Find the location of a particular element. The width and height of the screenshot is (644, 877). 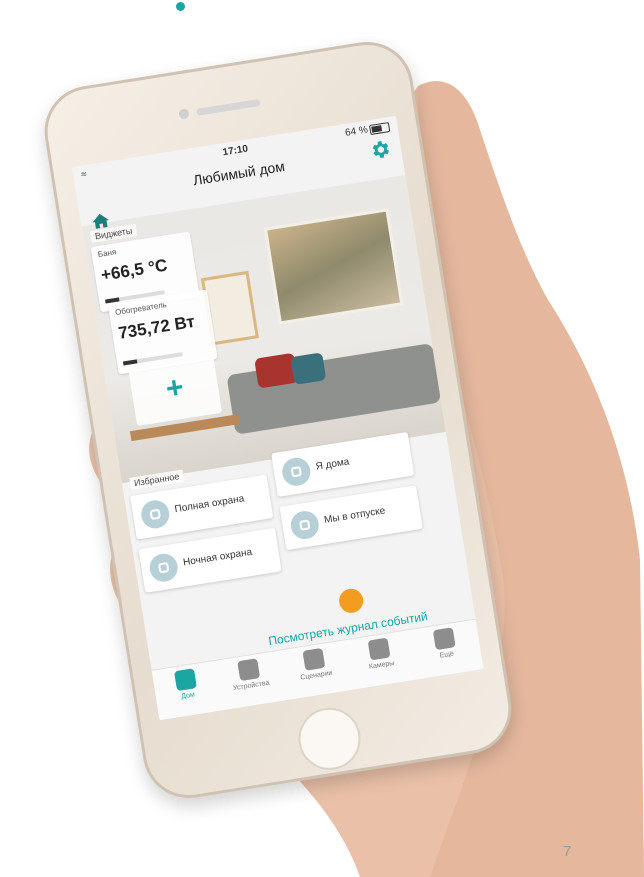

travel-icon is located at coordinates (304, 525).